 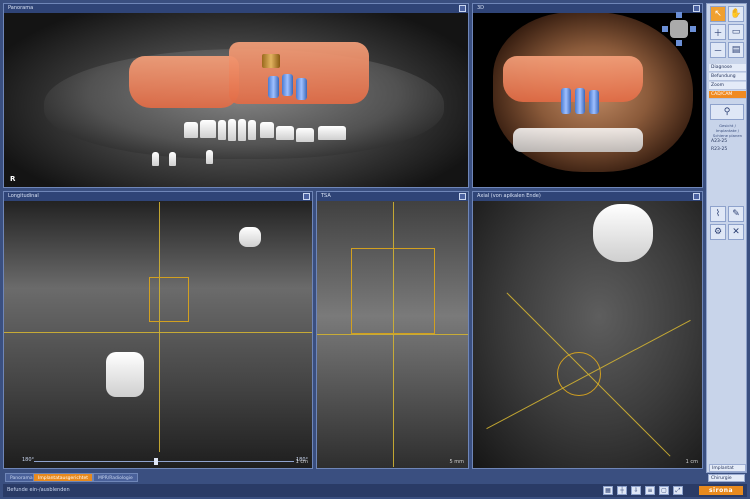 I want to click on navigation-cube-icon, so click(x=679, y=29).